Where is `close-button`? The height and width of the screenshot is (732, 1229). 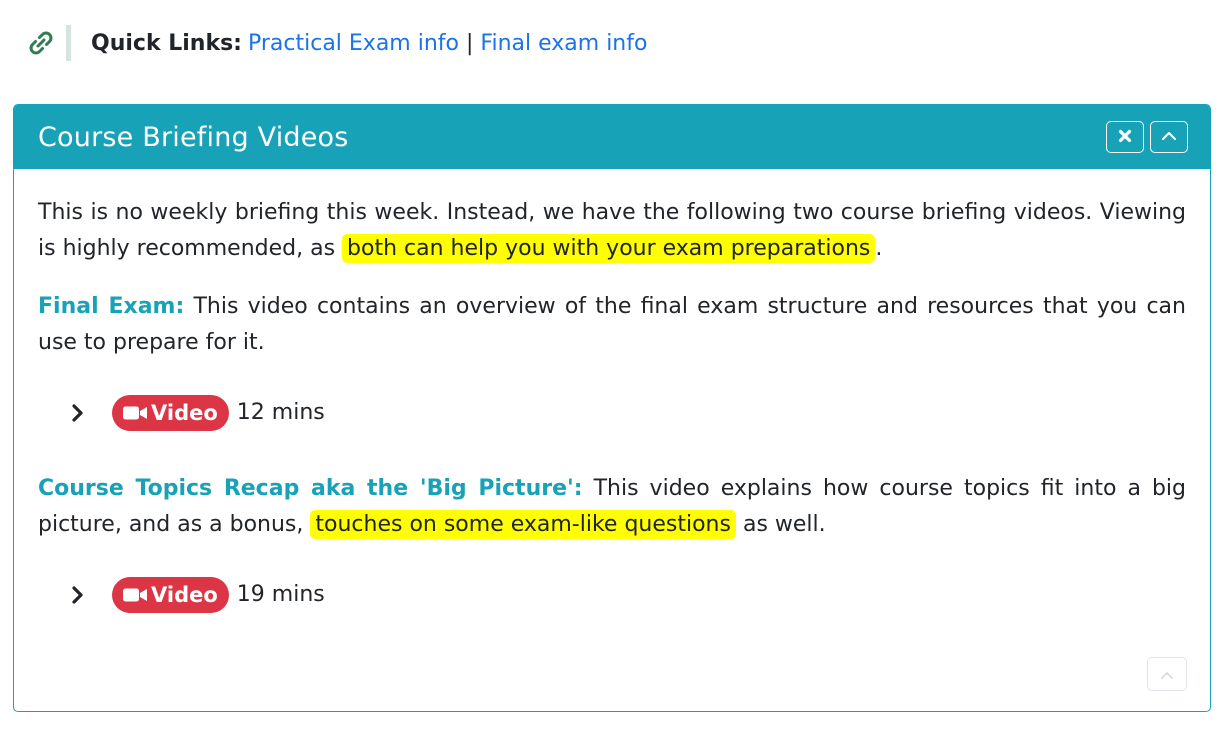
close-button is located at coordinates (1125, 137).